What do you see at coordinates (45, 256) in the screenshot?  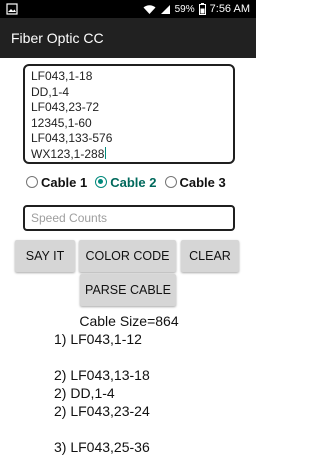 I see `say-it-button: SAY IT` at bounding box center [45, 256].